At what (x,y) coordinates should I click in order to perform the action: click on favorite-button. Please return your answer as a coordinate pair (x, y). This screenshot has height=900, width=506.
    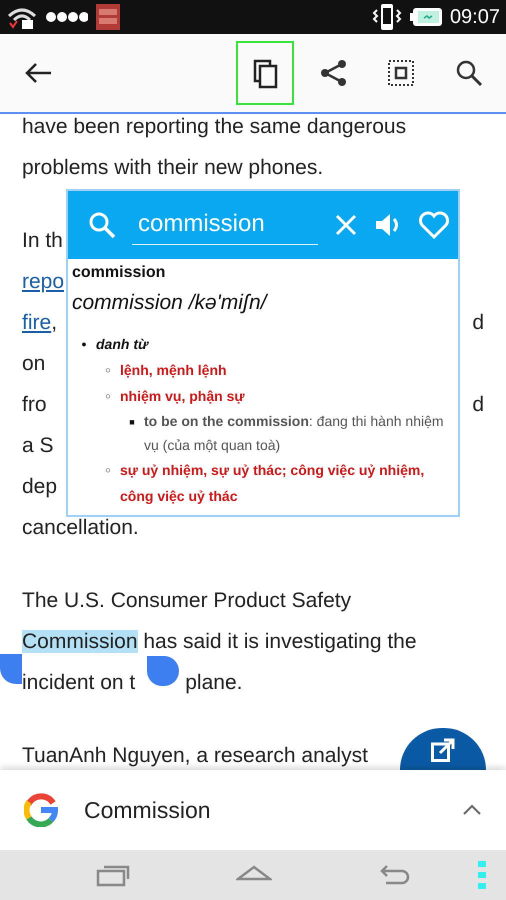
    Looking at the image, I should click on (434, 225).